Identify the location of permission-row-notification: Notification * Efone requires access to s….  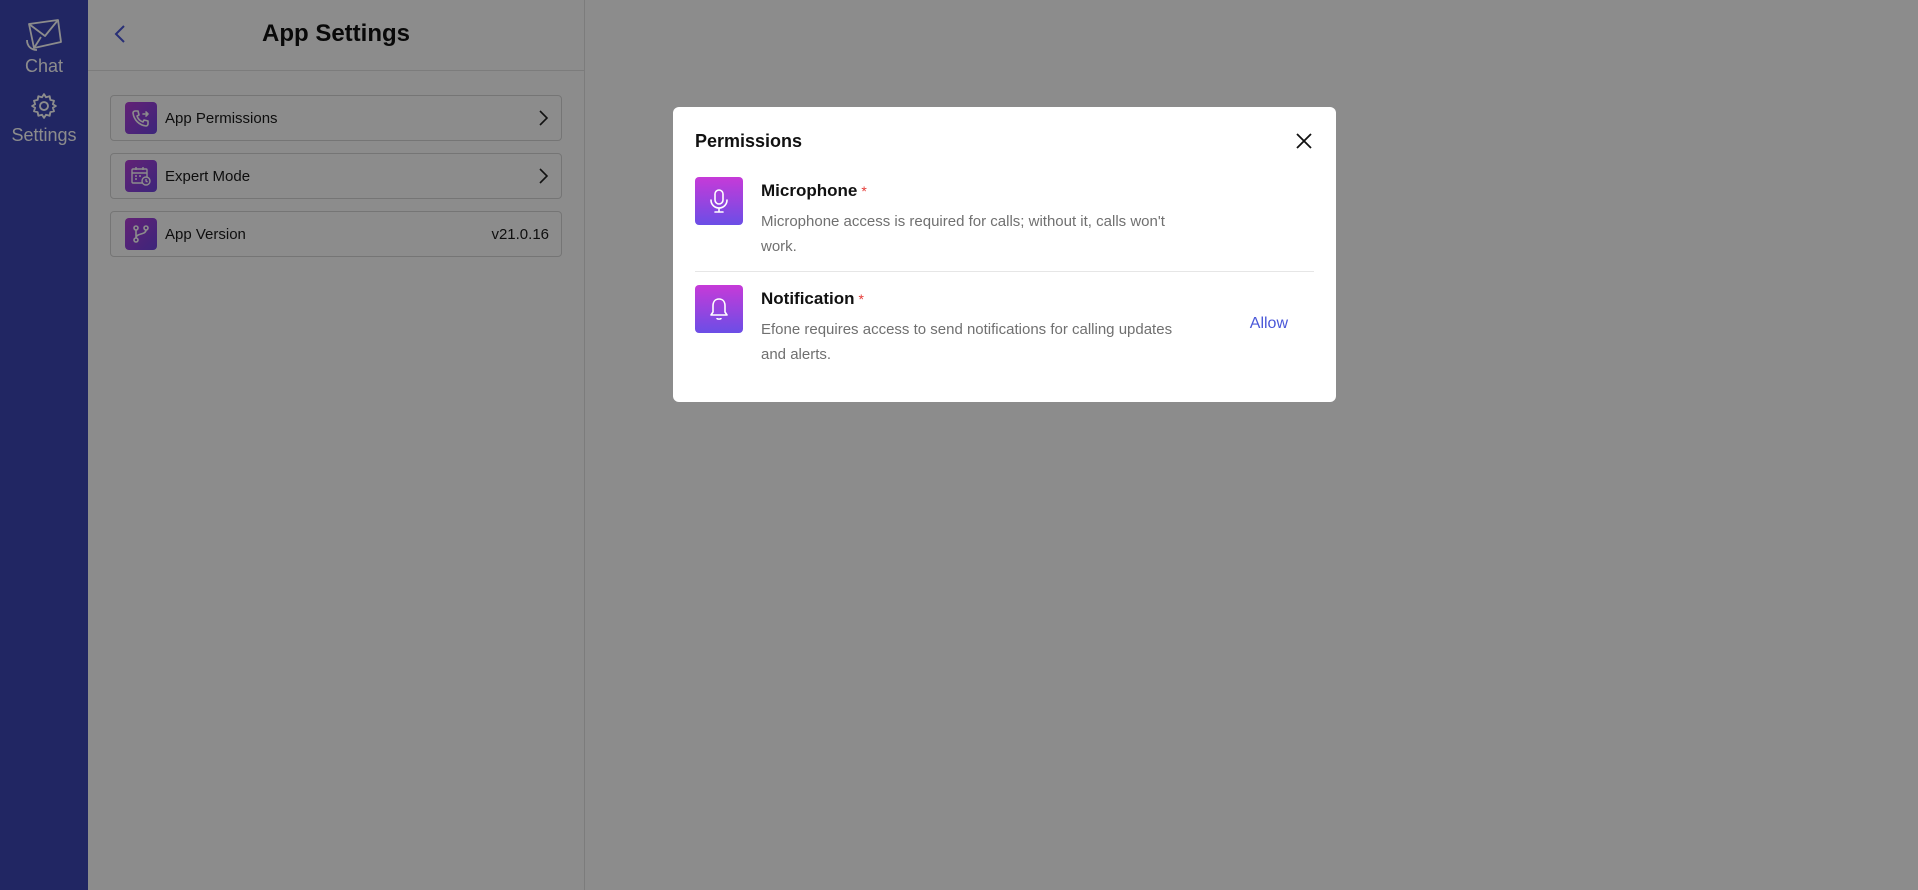
(1004, 326).